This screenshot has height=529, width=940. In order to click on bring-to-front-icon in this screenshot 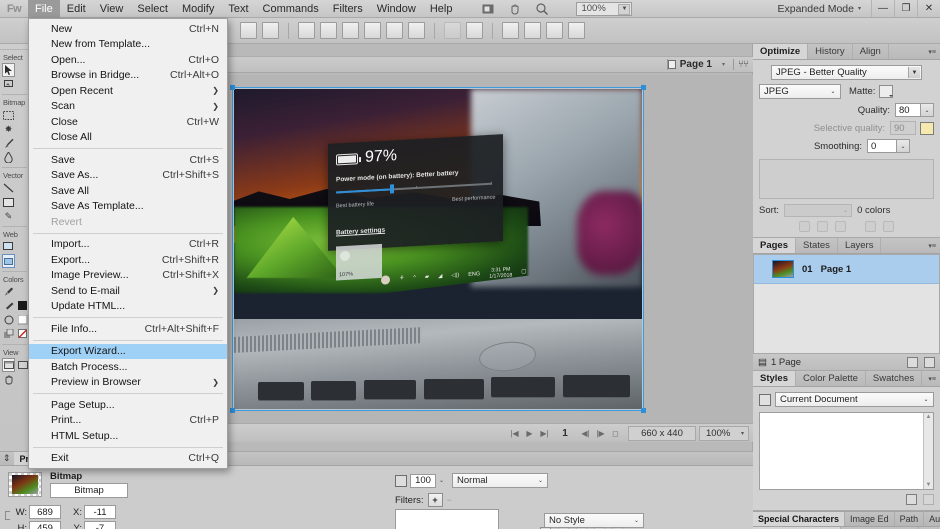, I will do `click(350, 30)`.